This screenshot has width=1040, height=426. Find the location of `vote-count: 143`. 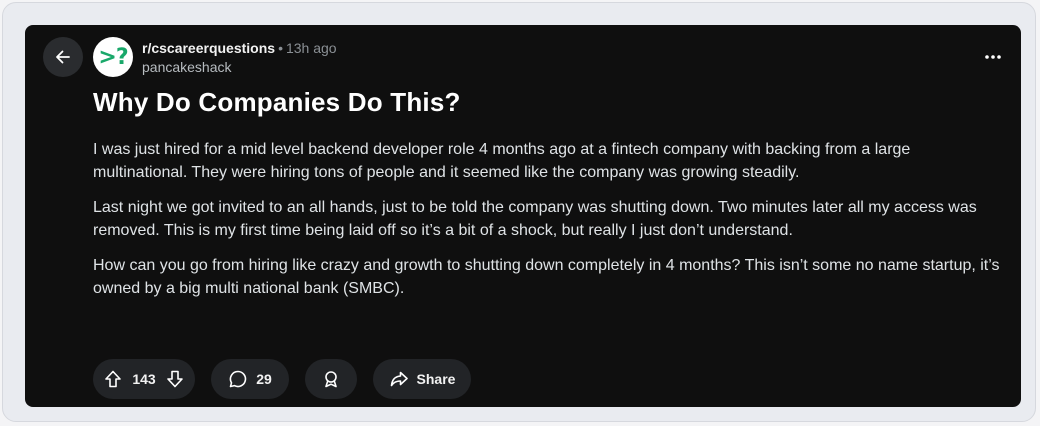

vote-count: 143 is located at coordinates (144, 379).